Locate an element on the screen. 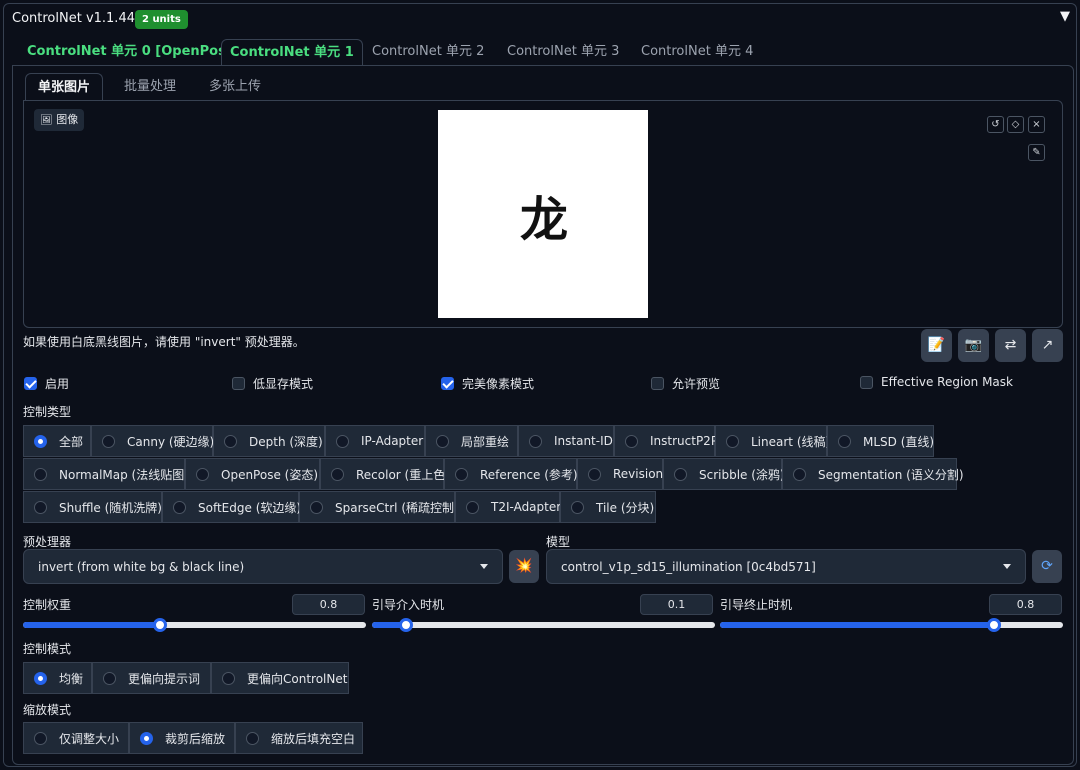 The height and width of the screenshot is (770, 1080). model-dropdown: control_v1p_sd15_illumination [0c4bd571] is located at coordinates (786, 566).